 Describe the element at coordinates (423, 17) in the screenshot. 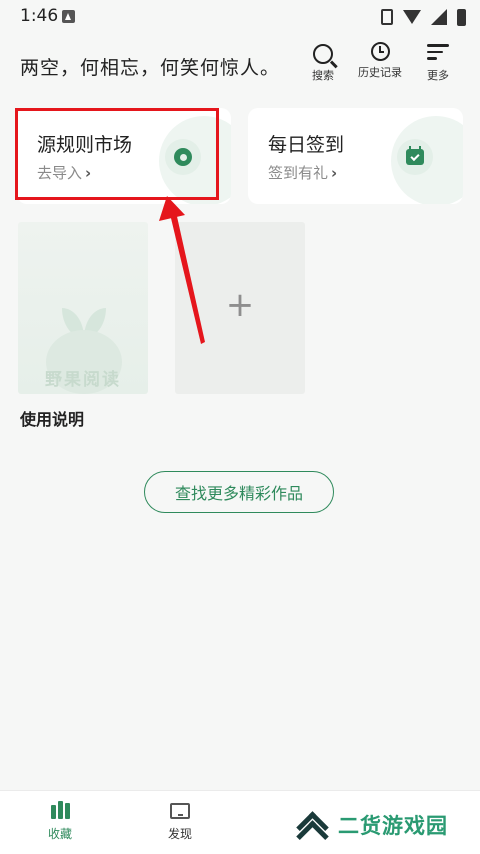

I see `status-icons` at that location.